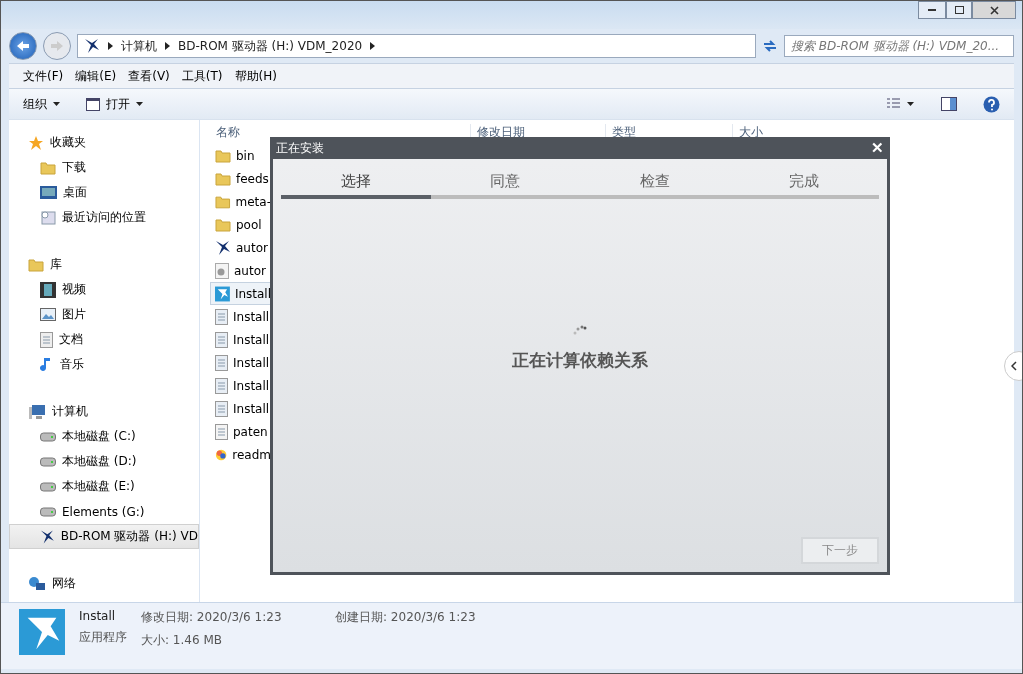 The height and width of the screenshot is (674, 1023). I want to click on refresh-icon, so click(770, 46).